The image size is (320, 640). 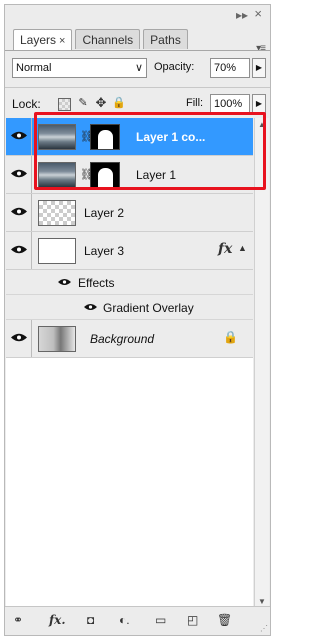 I want to click on collapse-panel-icon: ▸▸, so click(x=242, y=15).